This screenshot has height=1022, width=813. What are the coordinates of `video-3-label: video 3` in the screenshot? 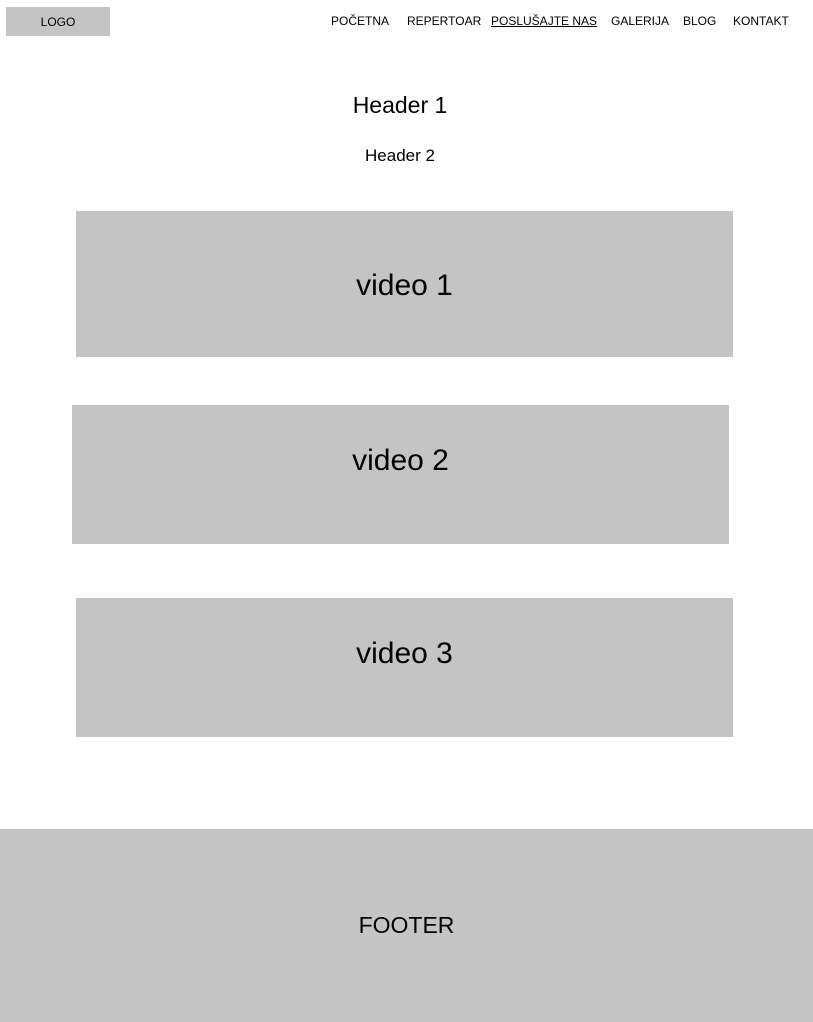 It's located at (404, 653).